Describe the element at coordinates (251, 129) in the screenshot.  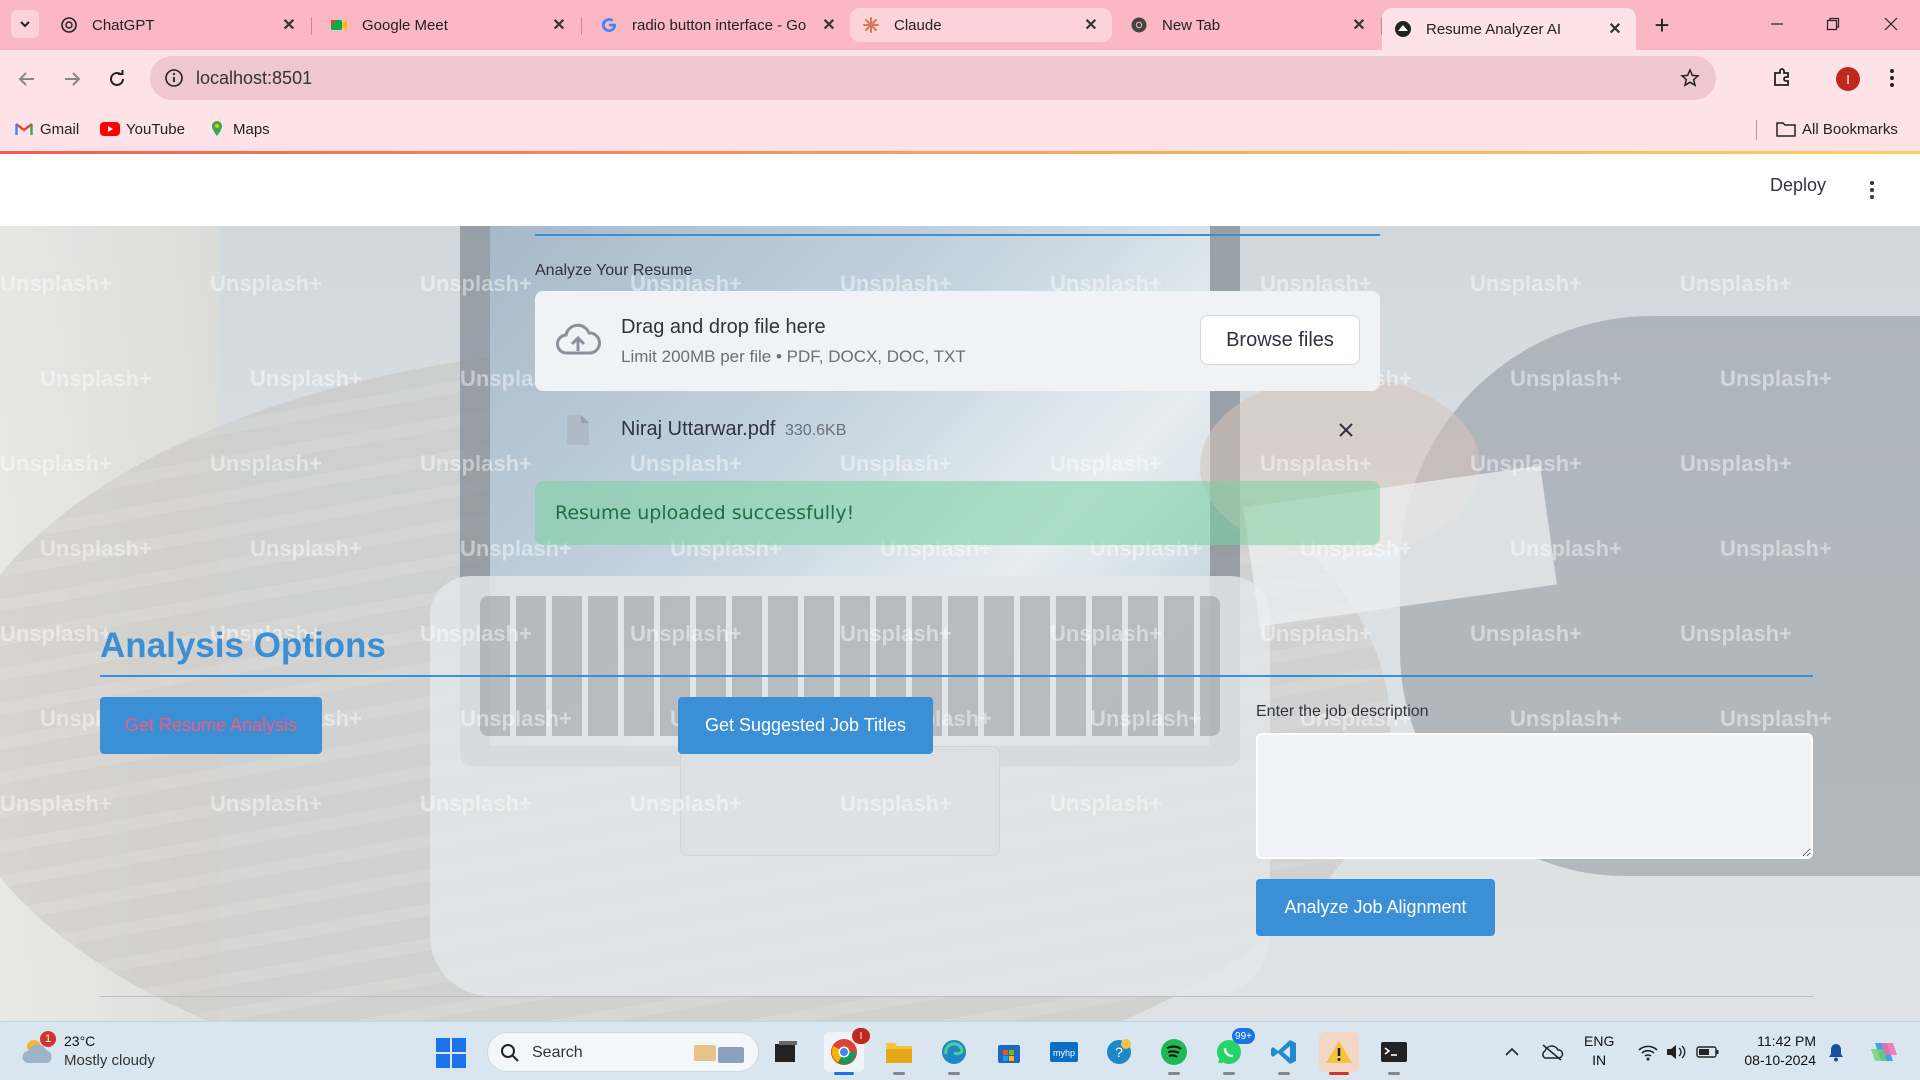
I see `bookmark-label: Maps` at that location.